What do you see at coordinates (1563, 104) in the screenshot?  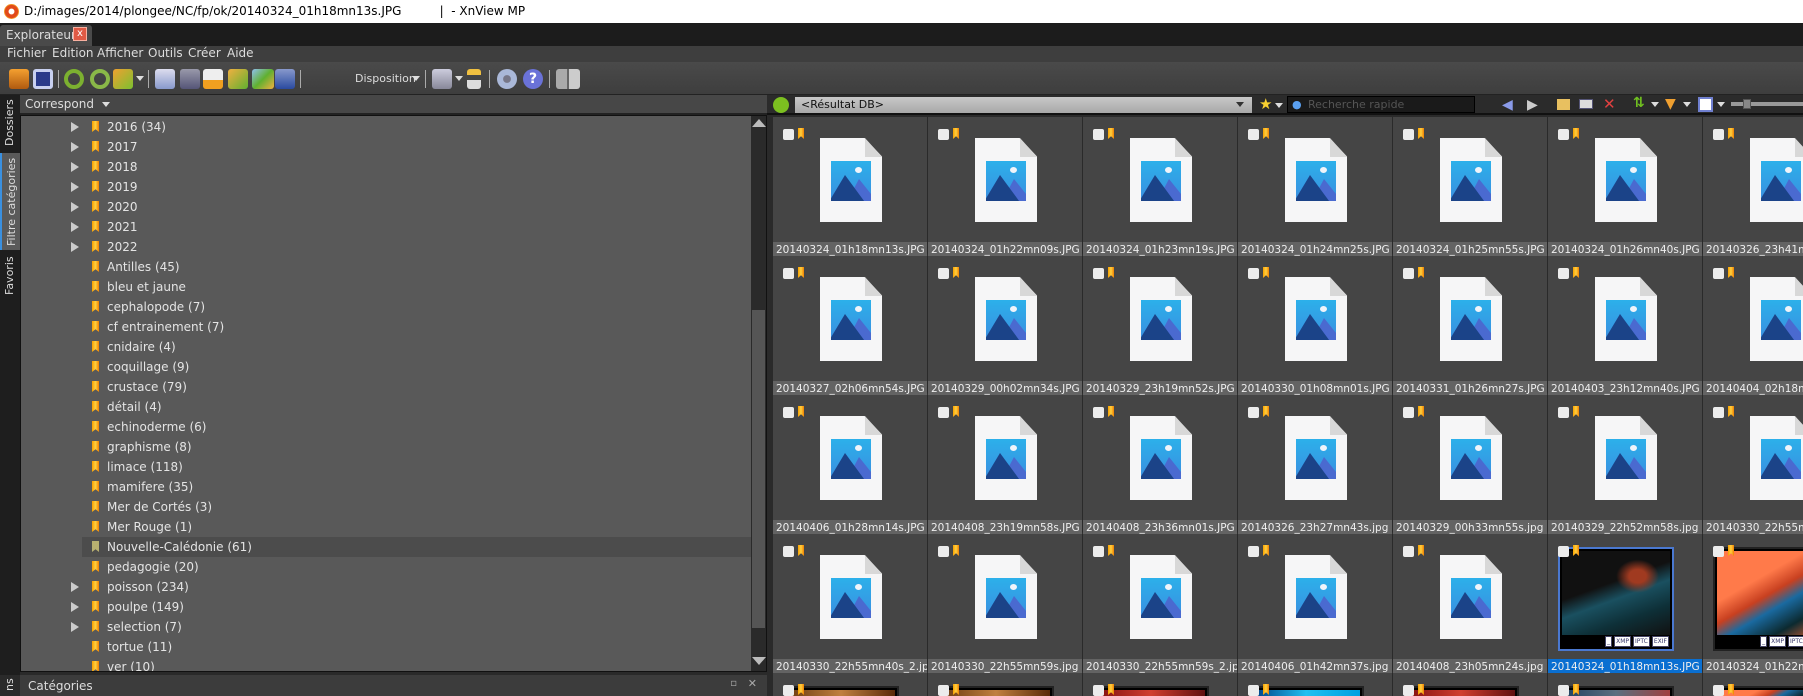 I see `new-folder-icon` at bounding box center [1563, 104].